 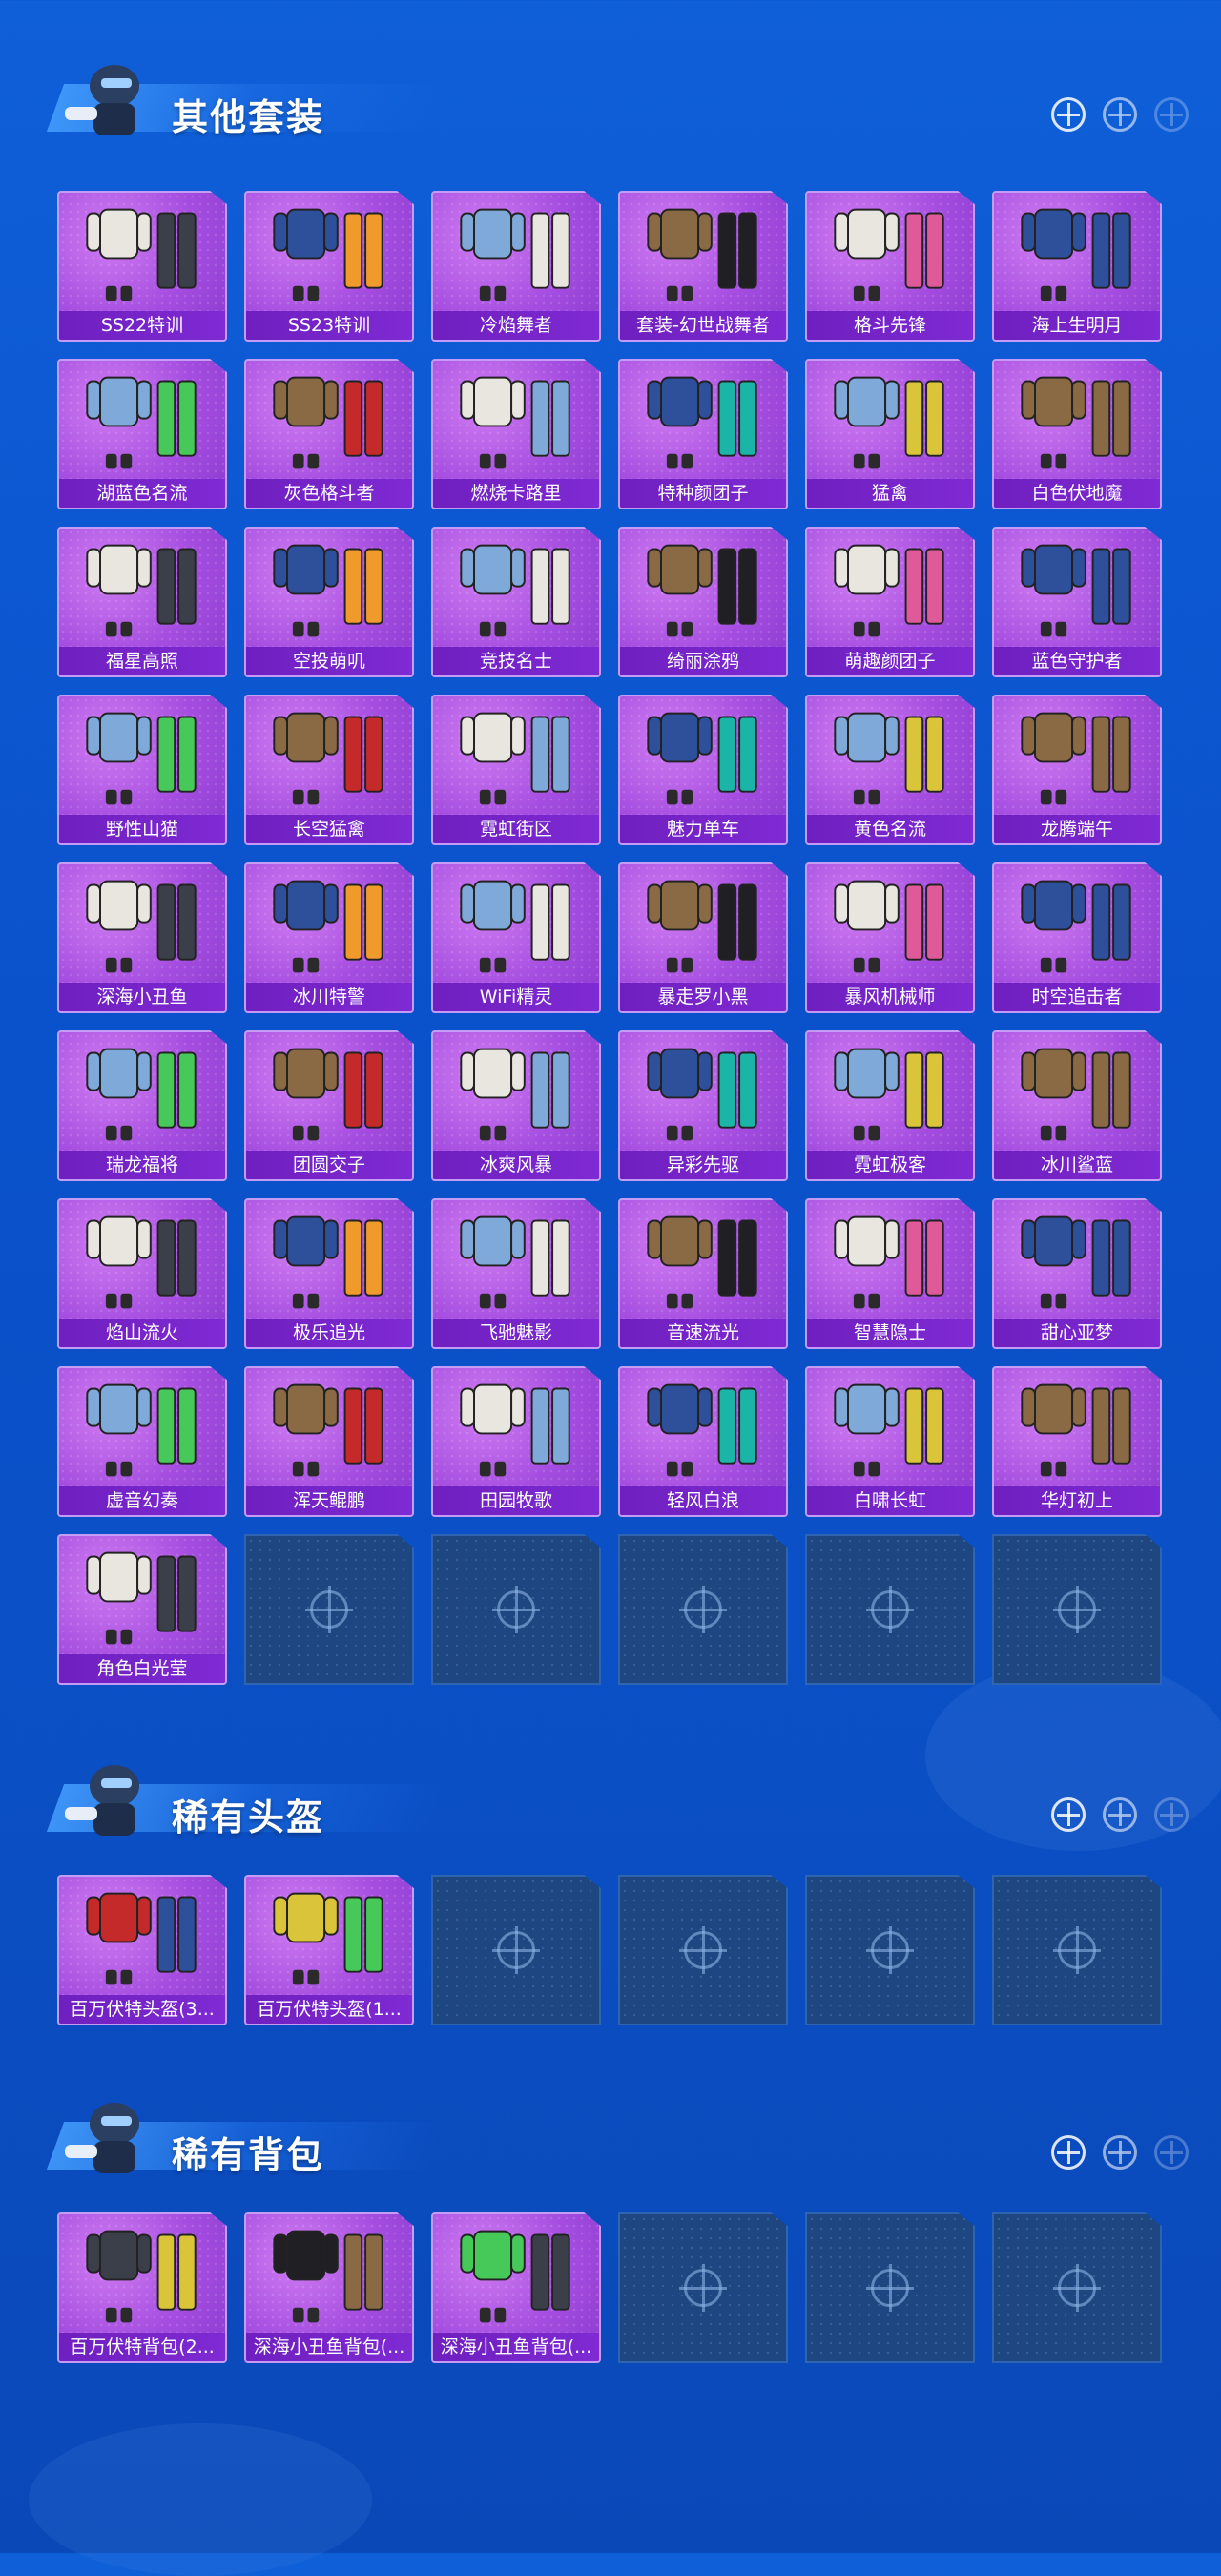 What do you see at coordinates (516, 1273) in the screenshot?
I see `item-card: 飞驰魅影` at bounding box center [516, 1273].